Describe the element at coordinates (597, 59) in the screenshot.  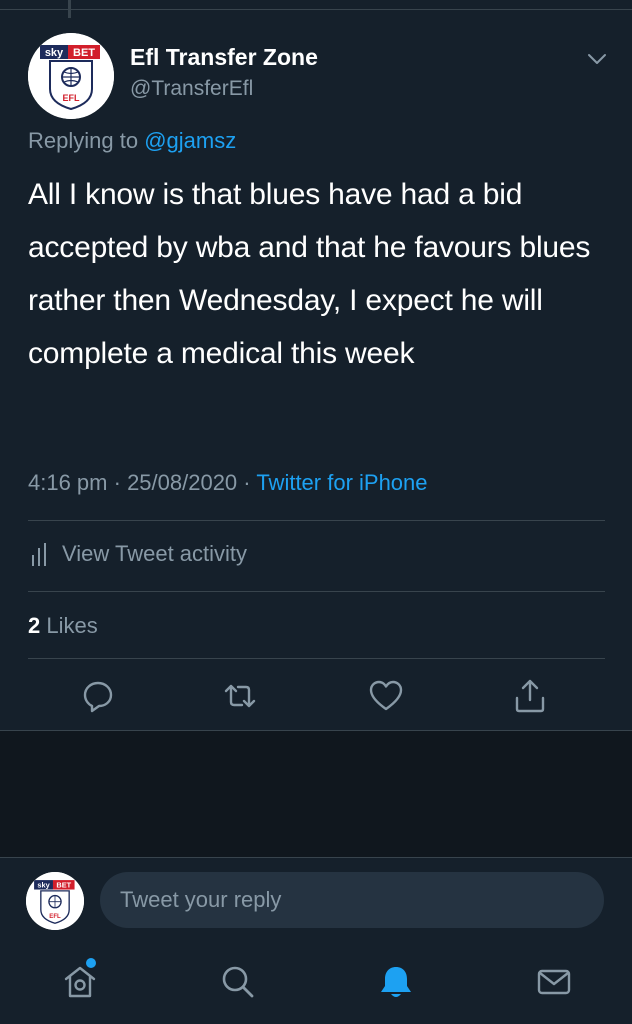
I see `chevron-down-icon` at that location.